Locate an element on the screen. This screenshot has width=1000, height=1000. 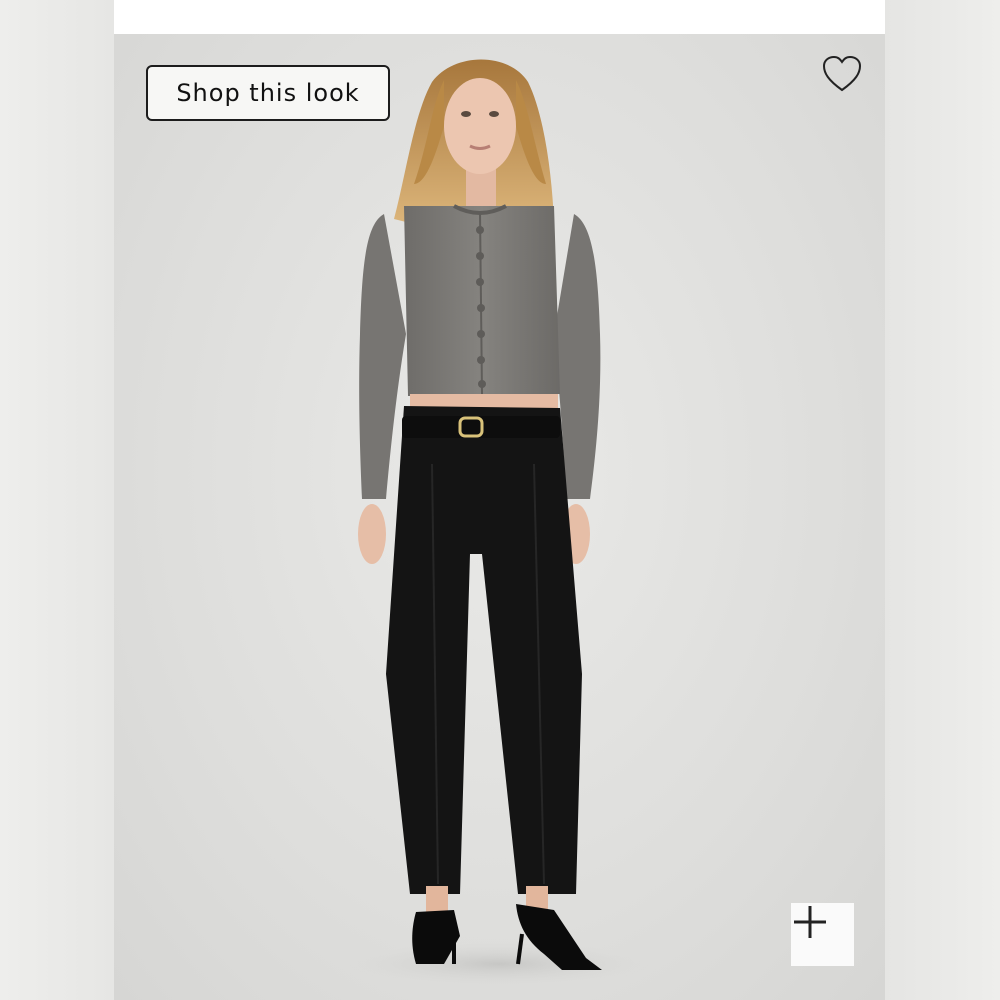
left-sleeve is located at coordinates (382, 356).